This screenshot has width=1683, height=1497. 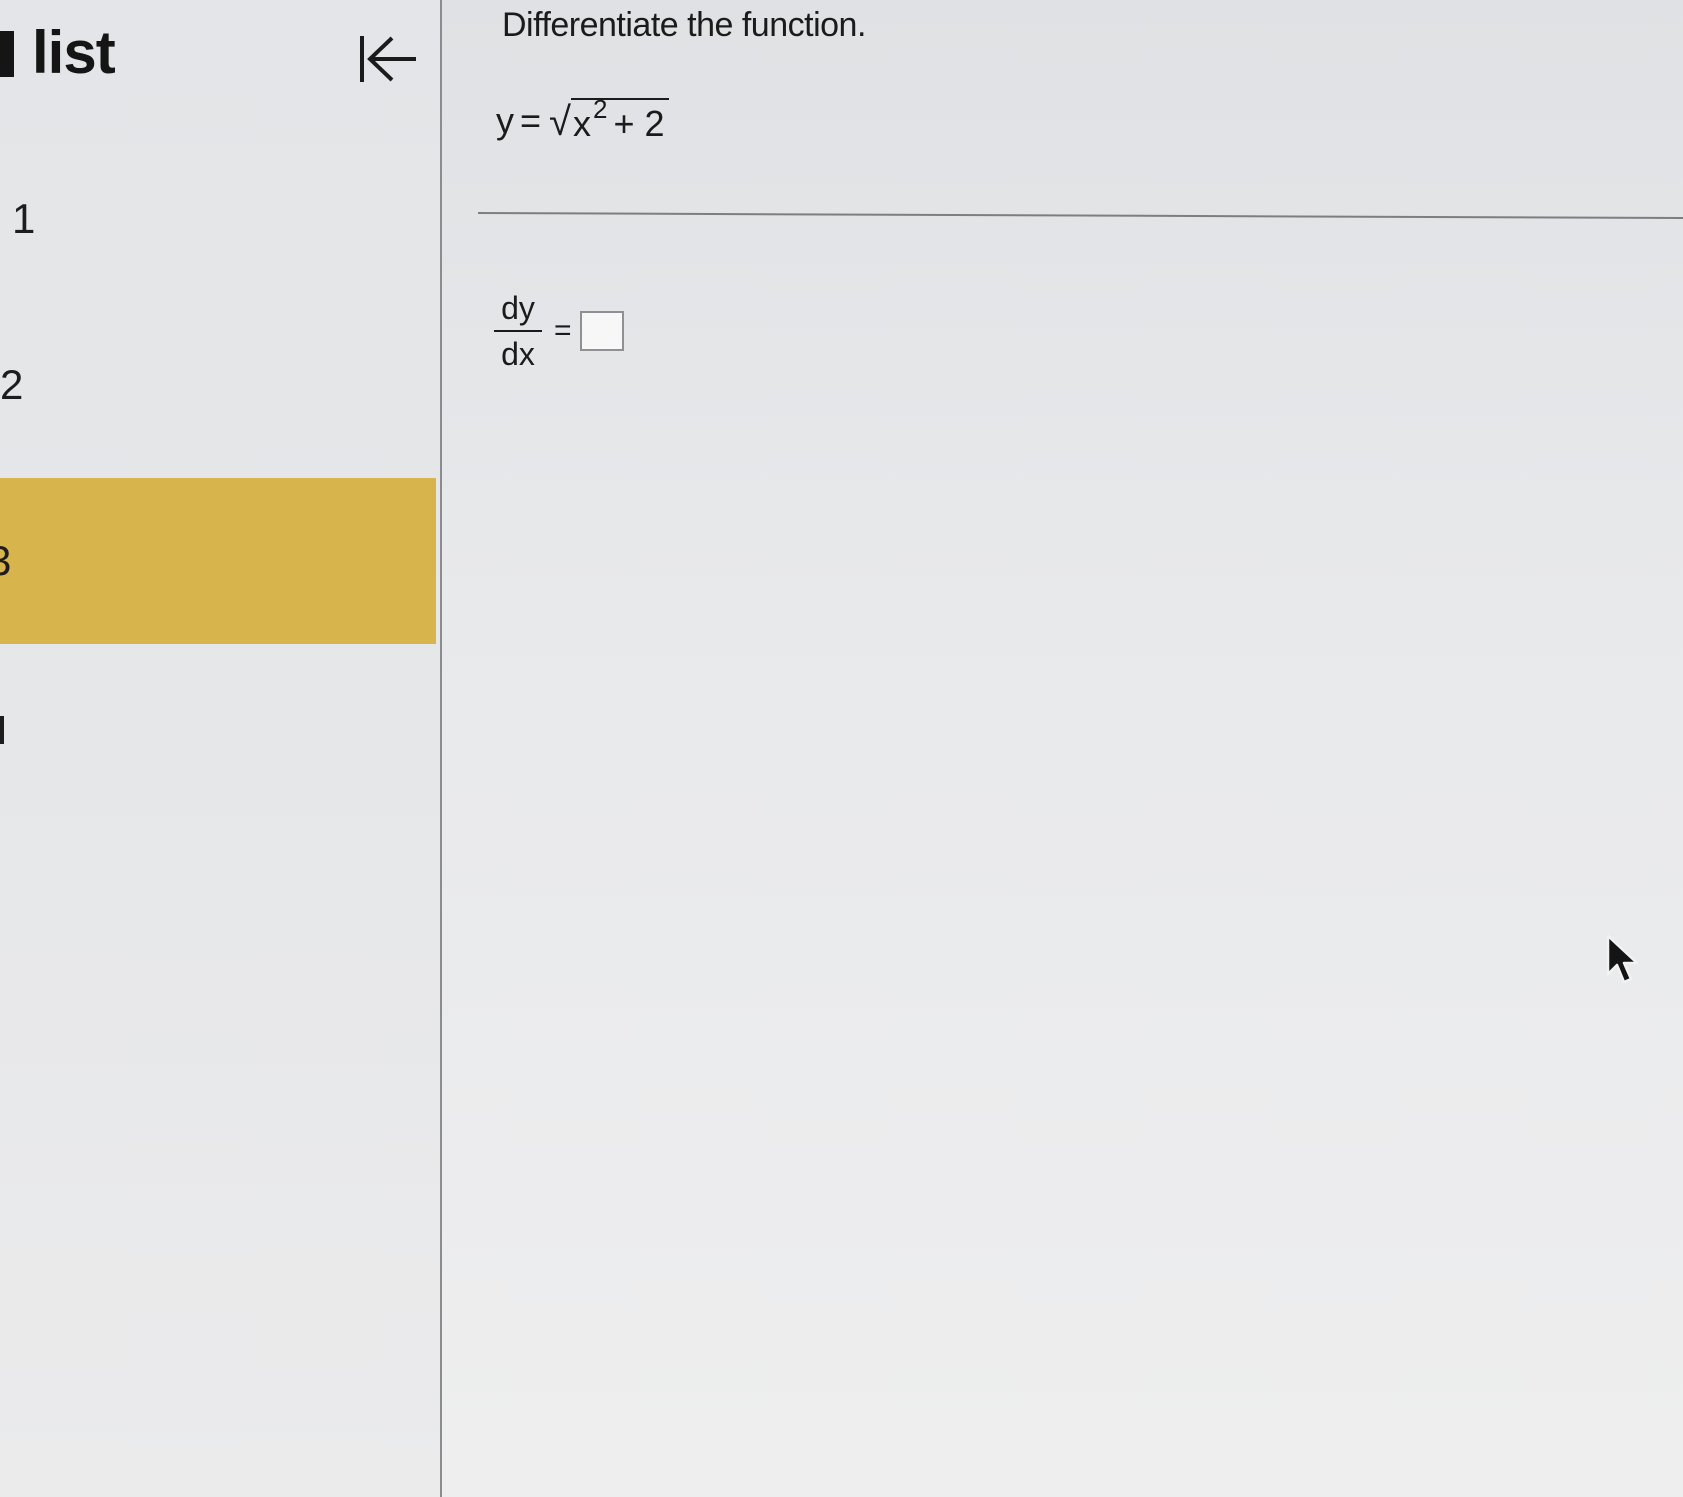 What do you see at coordinates (600, 109) in the screenshot?
I see `radicand-exponent: 2` at bounding box center [600, 109].